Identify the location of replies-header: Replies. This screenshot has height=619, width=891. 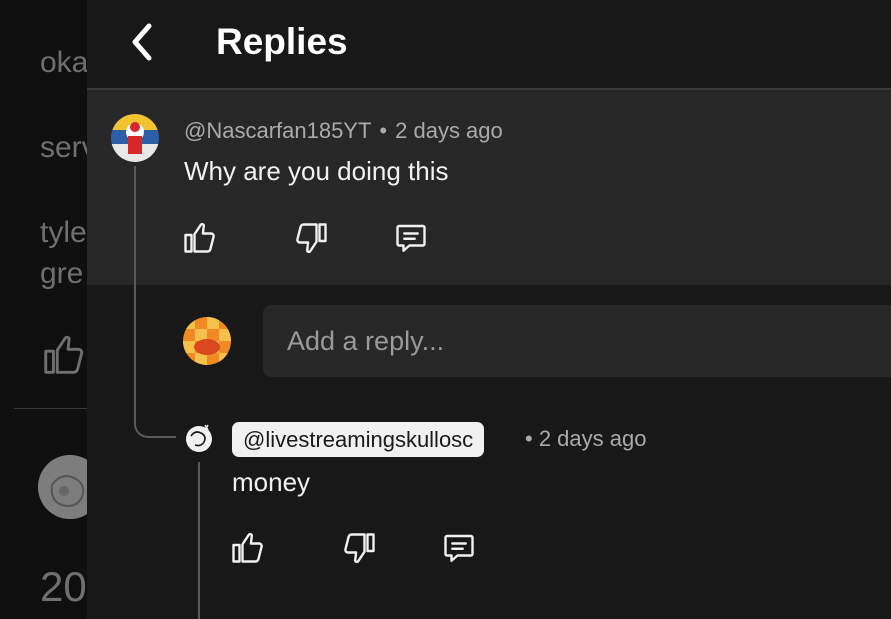
(489, 44).